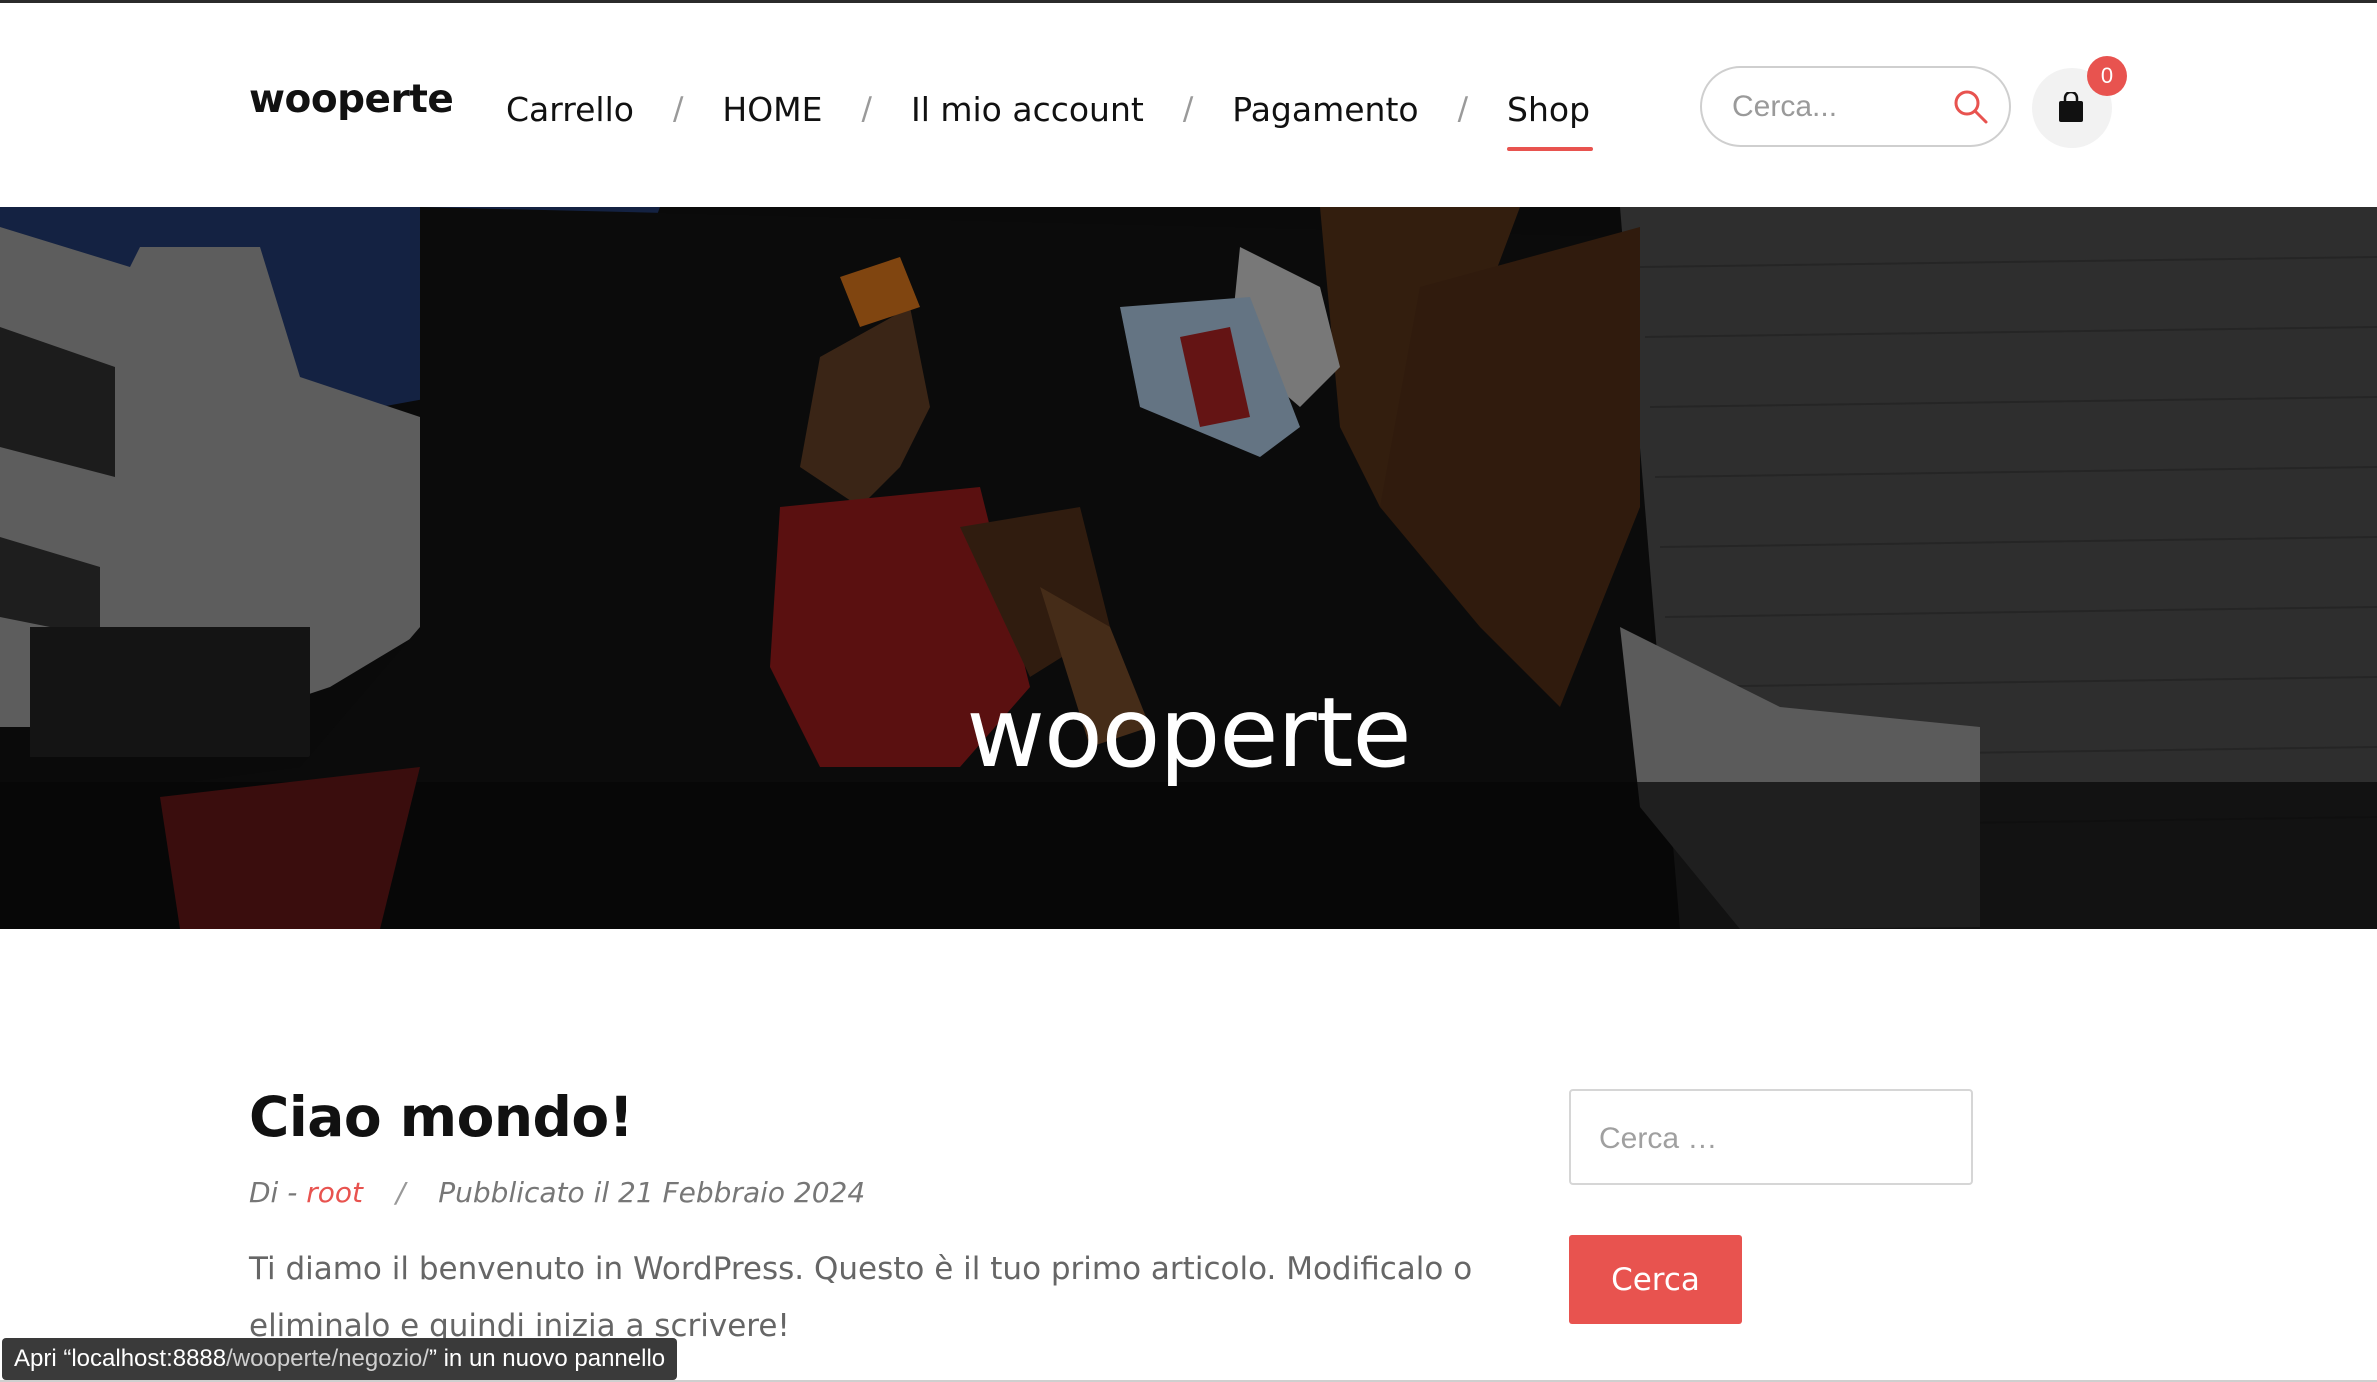 The width and height of the screenshot is (2377, 1382). Describe the element at coordinates (1325, 109) in the screenshot. I see `nav-item-pagamento: Pagamento` at that location.